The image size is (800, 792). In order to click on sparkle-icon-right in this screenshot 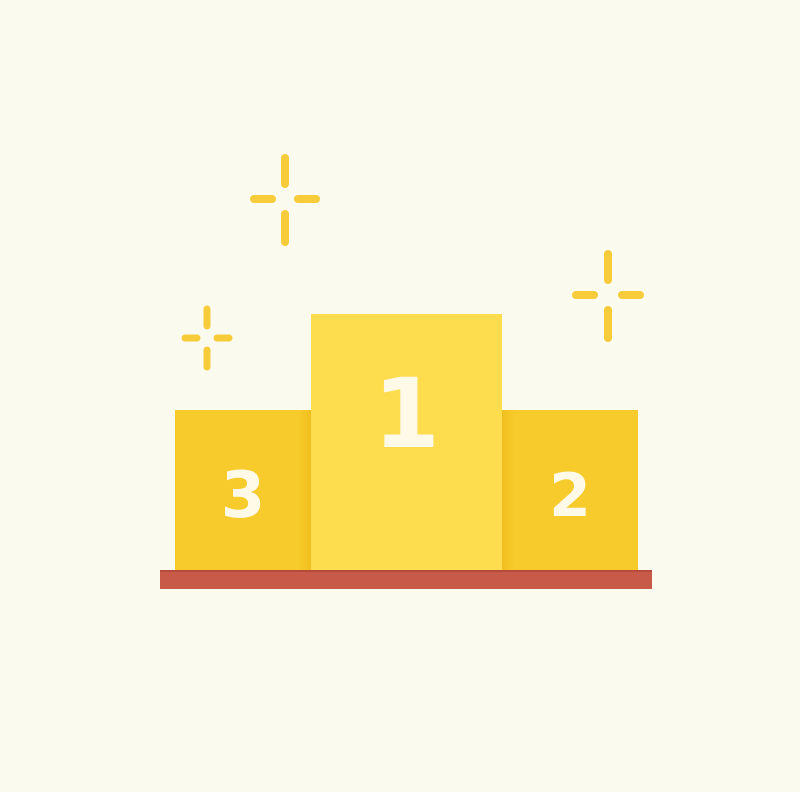, I will do `click(608, 296)`.